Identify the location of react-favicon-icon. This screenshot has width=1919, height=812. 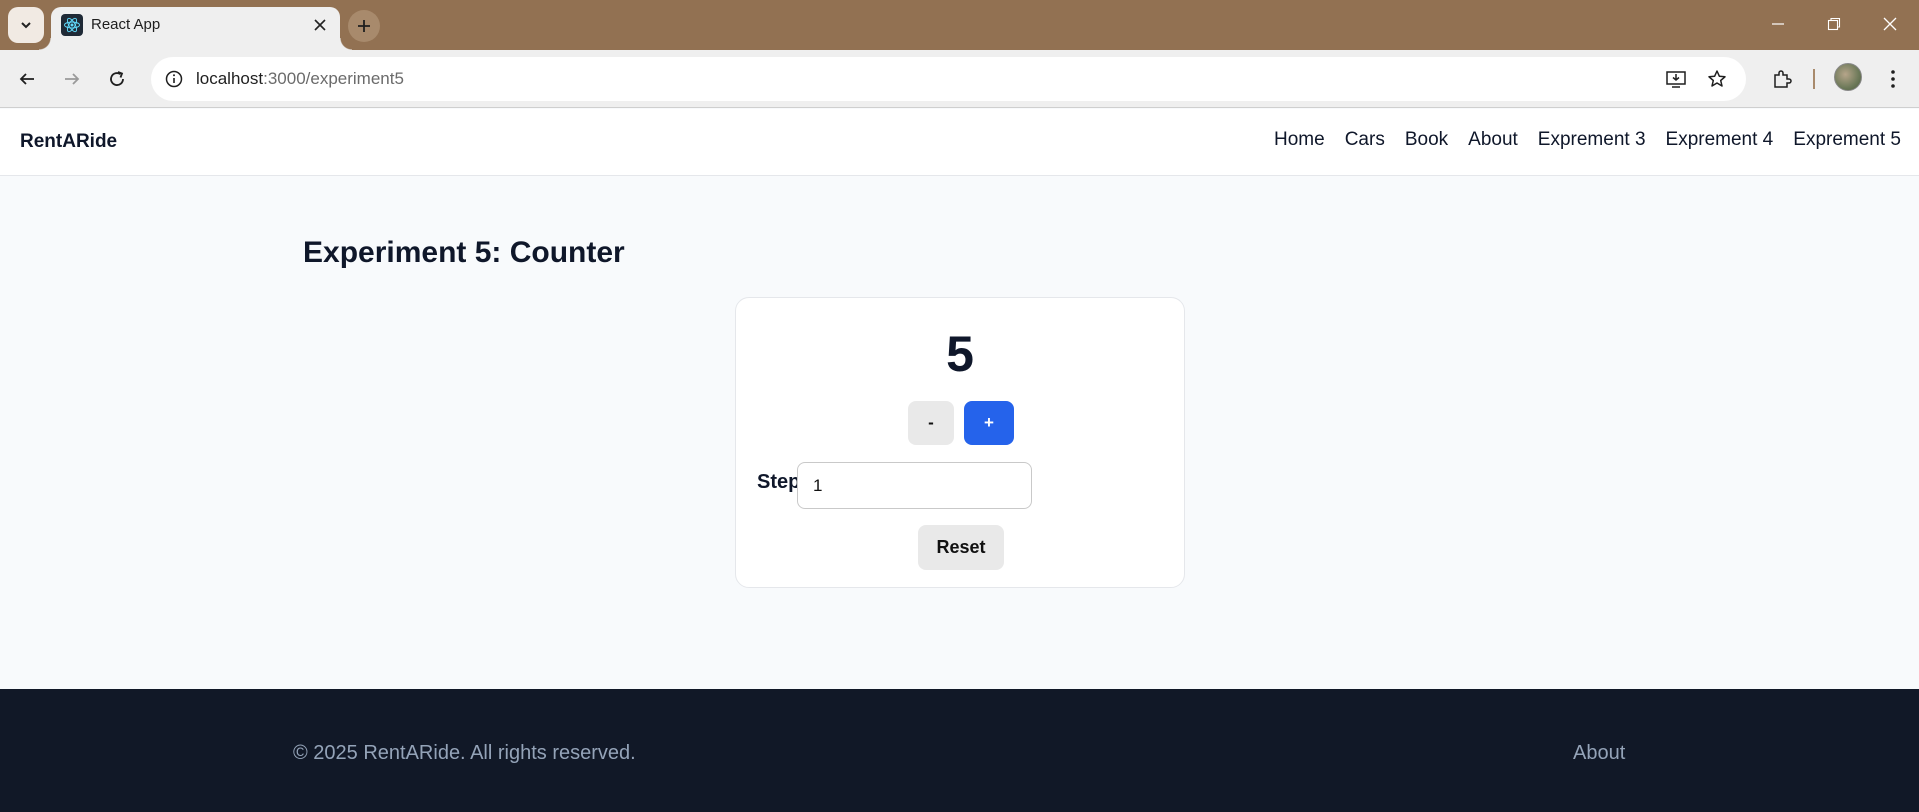
(72, 25).